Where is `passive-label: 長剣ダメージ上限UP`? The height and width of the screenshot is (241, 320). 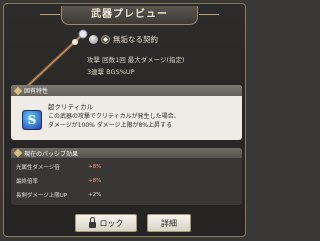 passive-label: 長剣ダメージ上限UP is located at coordinates (42, 196).